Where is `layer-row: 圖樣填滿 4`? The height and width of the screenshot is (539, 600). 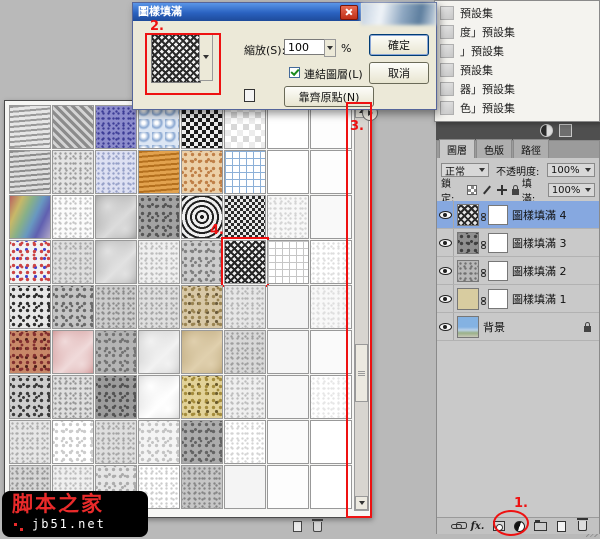
layer-row: 圖樣填滿 4 is located at coordinates (518, 215).